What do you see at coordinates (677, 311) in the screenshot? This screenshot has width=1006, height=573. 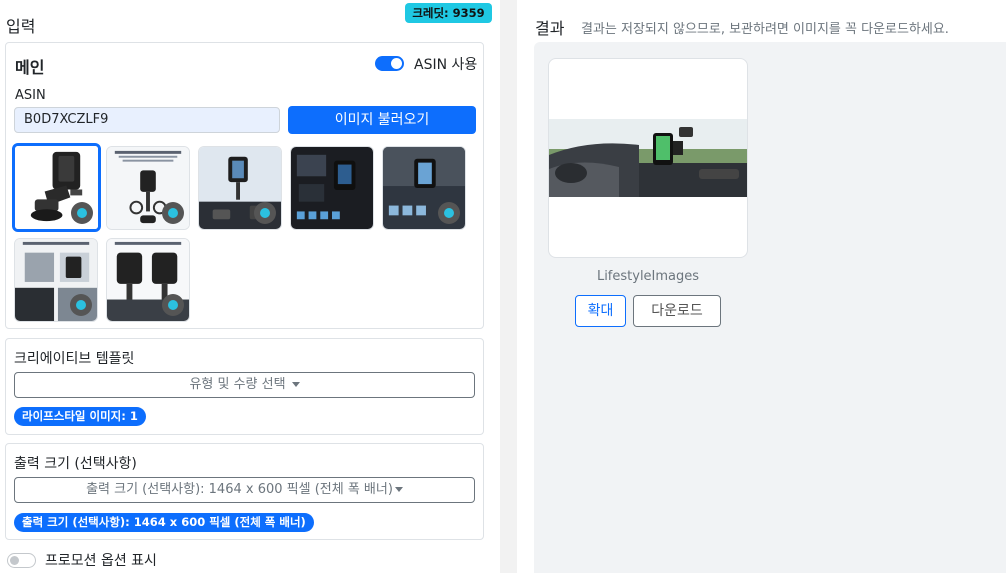 I see `download-button: 다운로드` at bounding box center [677, 311].